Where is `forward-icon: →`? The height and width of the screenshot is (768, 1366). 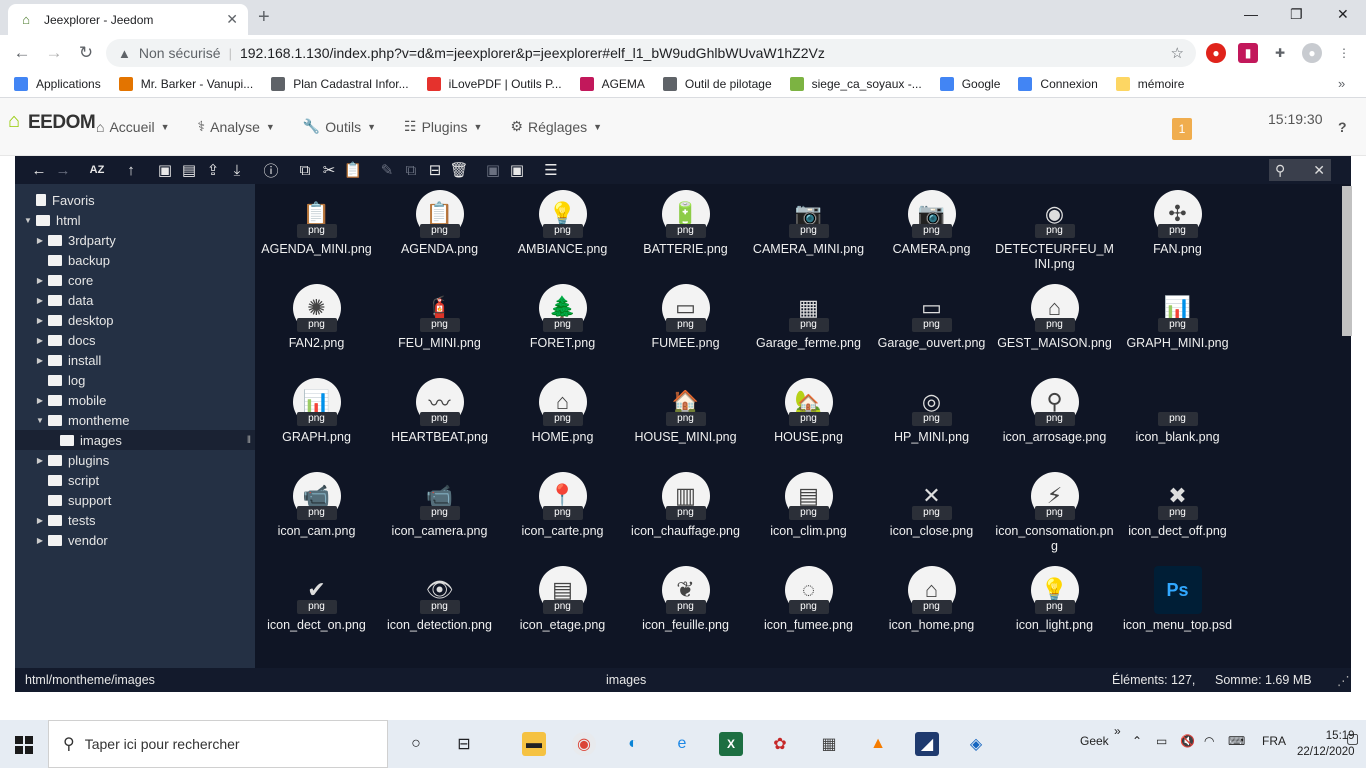
forward-icon: → is located at coordinates (54, 53).